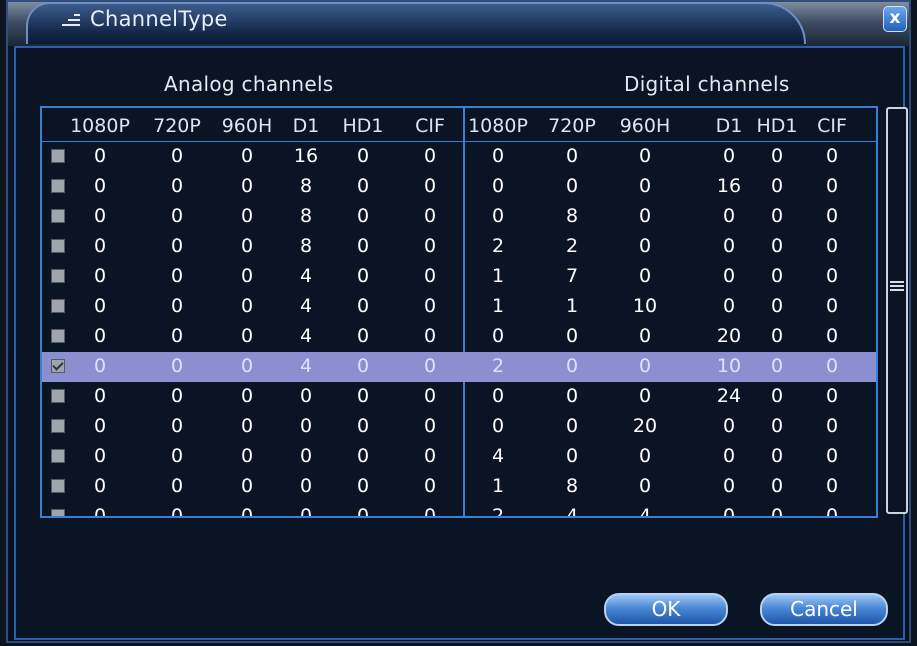  I want to click on table-row: 0 0 0 8 0 0 0 0 0 16 0 0, so click(459, 187).